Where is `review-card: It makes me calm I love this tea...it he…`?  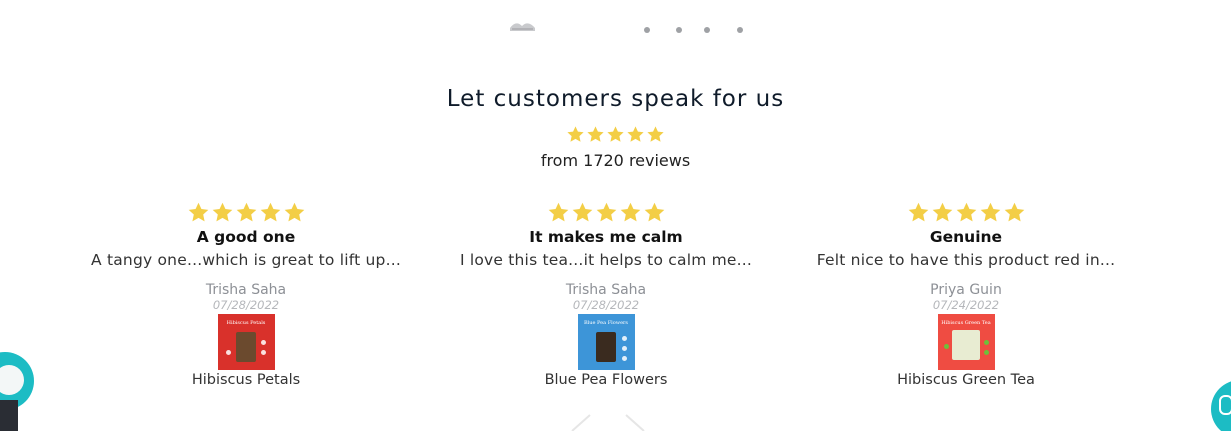
review-card: It makes me calm I love this tea...it he… is located at coordinates (606, 294).